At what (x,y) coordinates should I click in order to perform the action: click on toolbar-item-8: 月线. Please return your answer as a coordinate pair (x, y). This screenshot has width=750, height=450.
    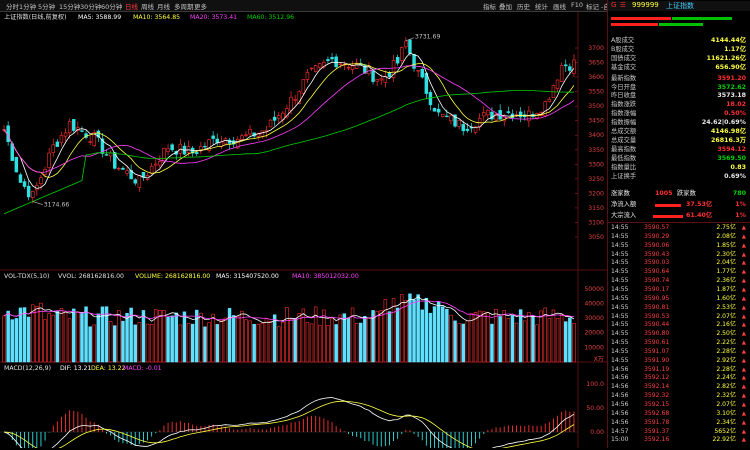
    Looking at the image, I should click on (163, 6).